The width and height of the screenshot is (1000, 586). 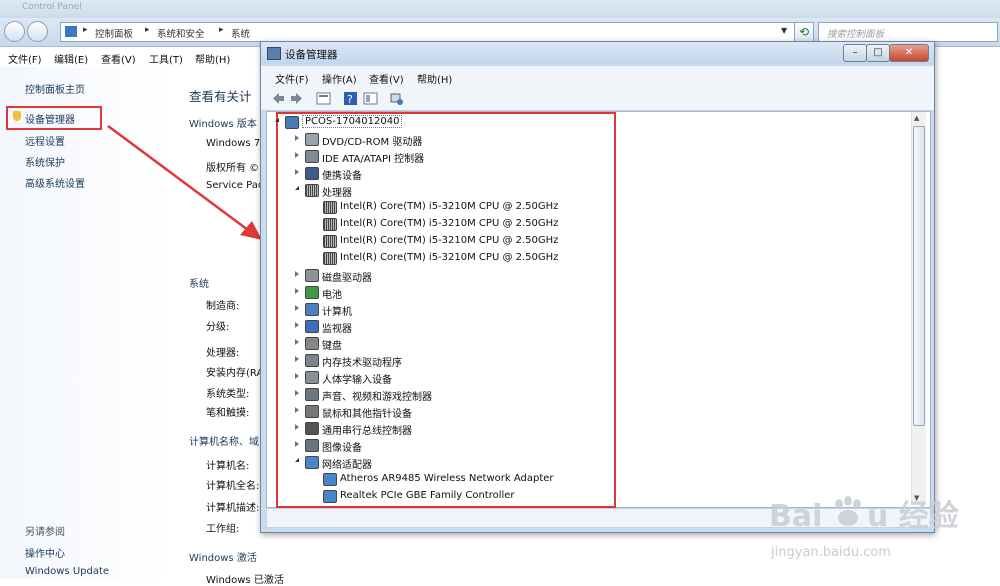 I want to click on control-panel-home-link: 控制面板主页, so click(x=55, y=88).